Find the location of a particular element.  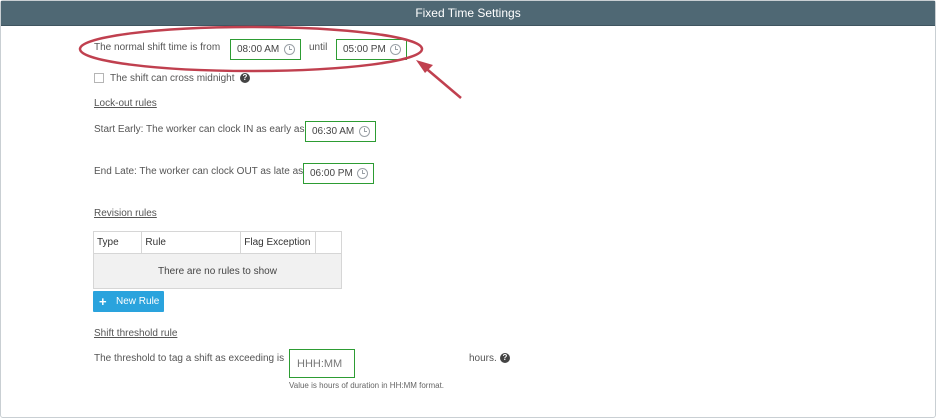

highlight-ellipse is located at coordinates (251, 49).